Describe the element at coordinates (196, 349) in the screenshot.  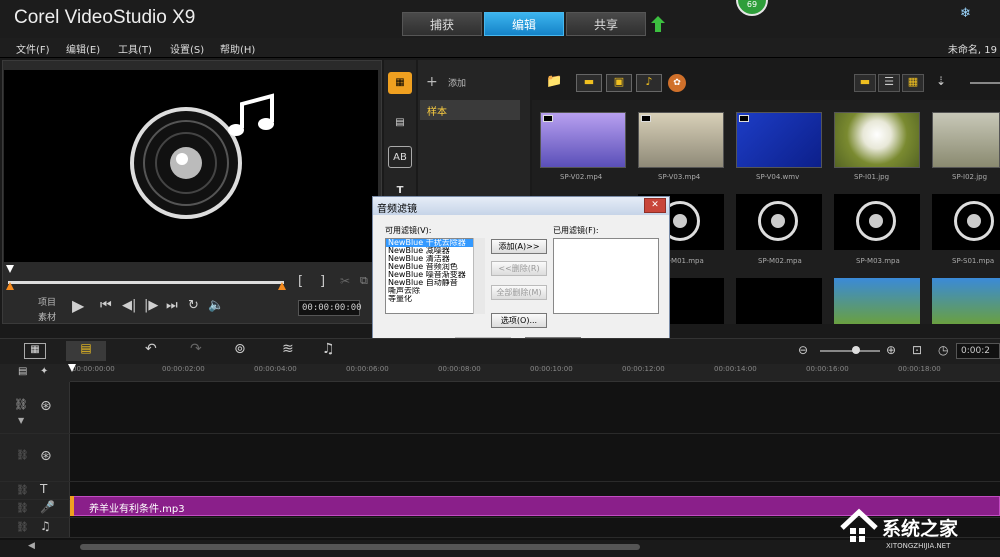
I see `redo-icon: ↷` at that location.